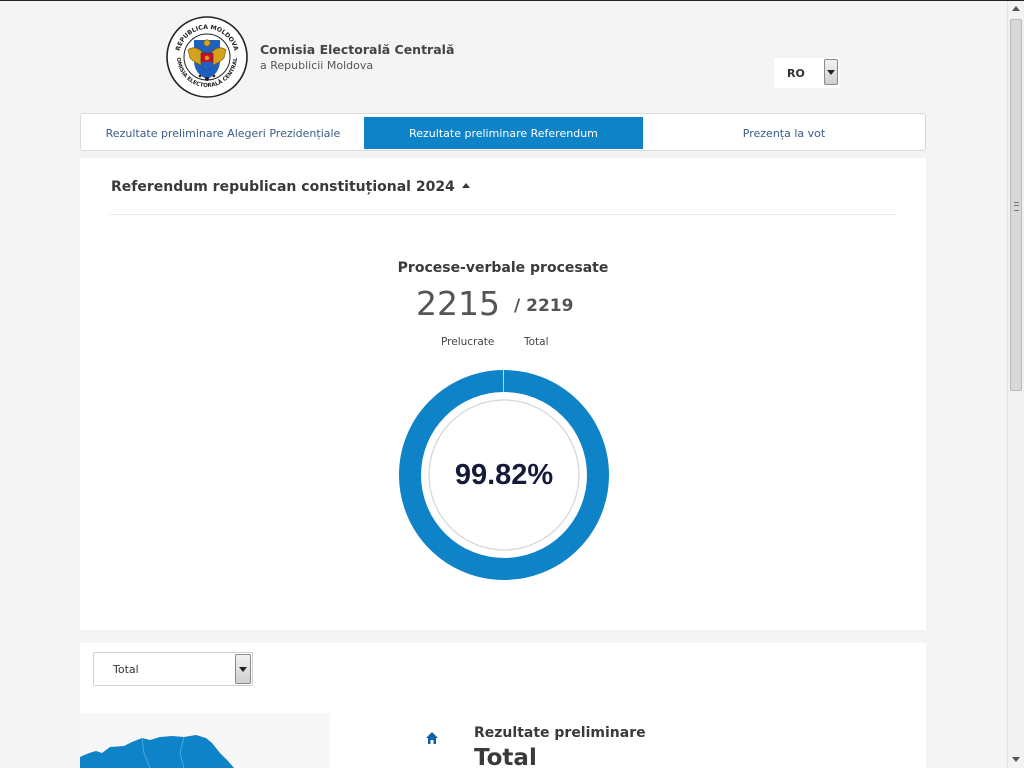 This screenshot has width=1024, height=768. Describe the element at coordinates (1016, 759) in the screenshot. I see `scroll-down-arrow-icon` at that location.